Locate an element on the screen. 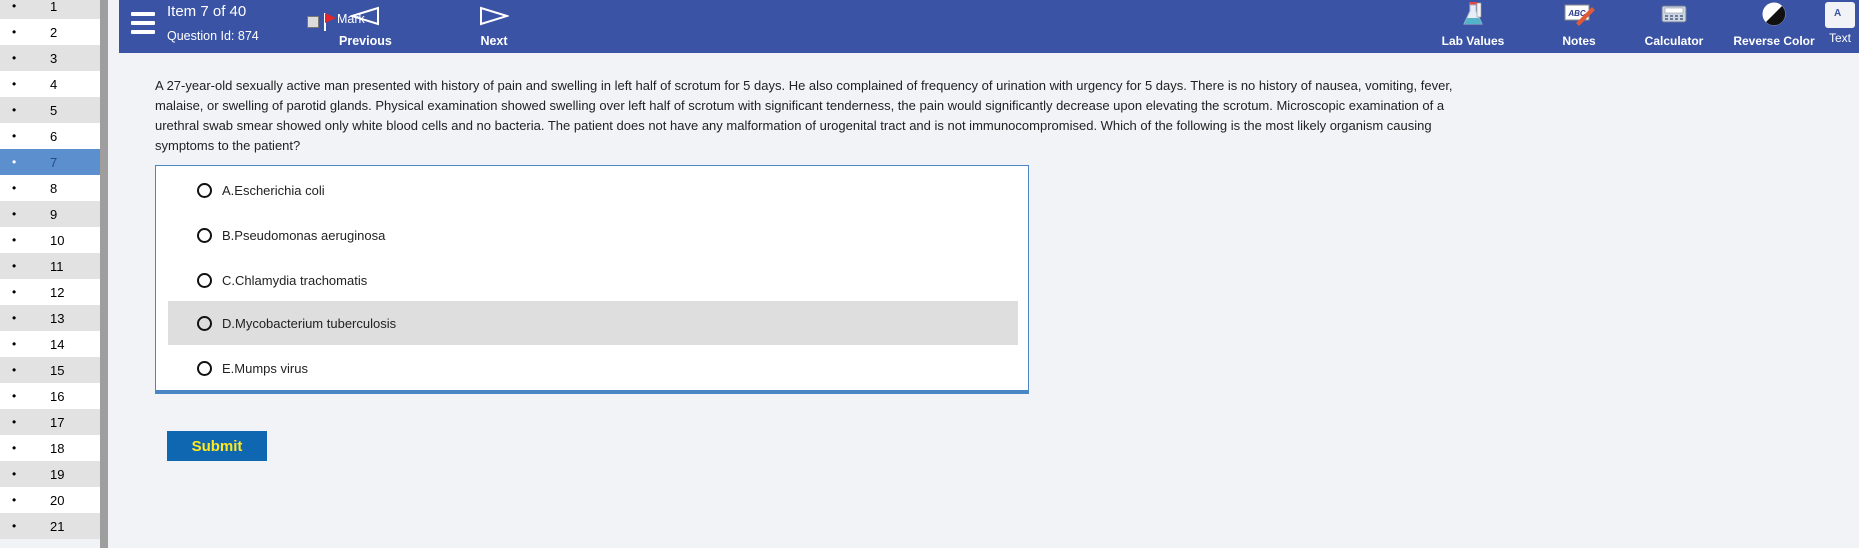 The height and width of the screenshot is (548, 1859). sidebar-item-18: • 18 is located at coordinates (54, 448).